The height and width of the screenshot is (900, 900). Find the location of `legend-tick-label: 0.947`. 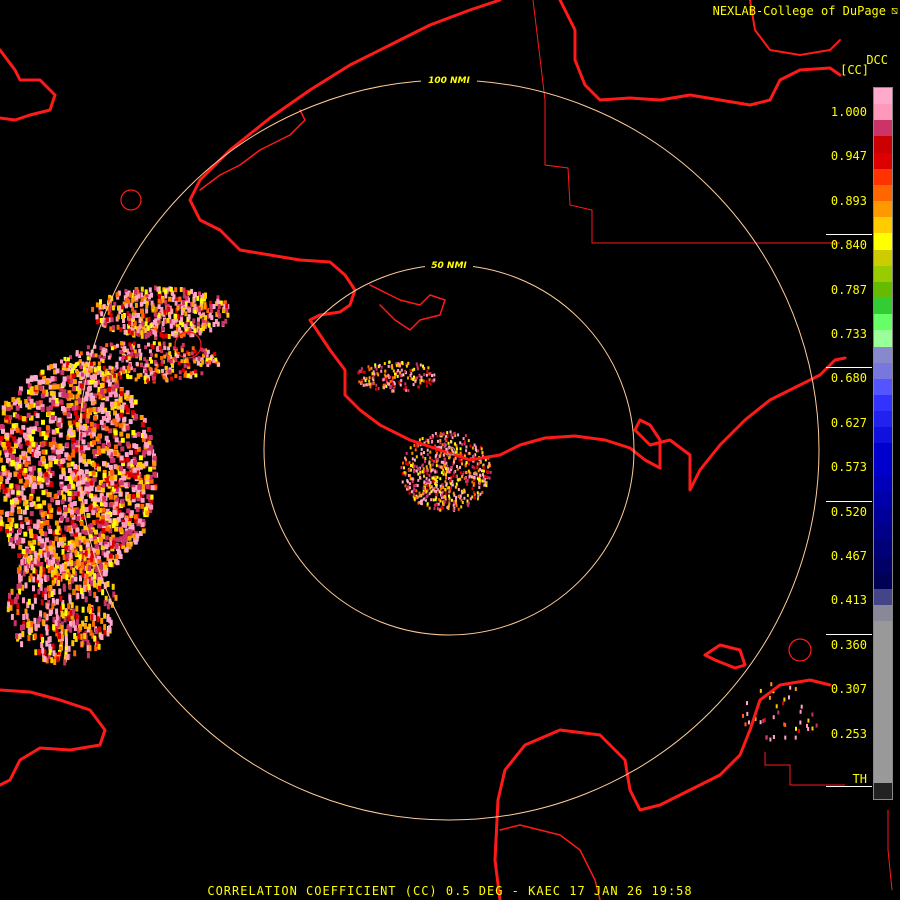

legend-tick-label: 0.947 is located at coordinates (848, 156).